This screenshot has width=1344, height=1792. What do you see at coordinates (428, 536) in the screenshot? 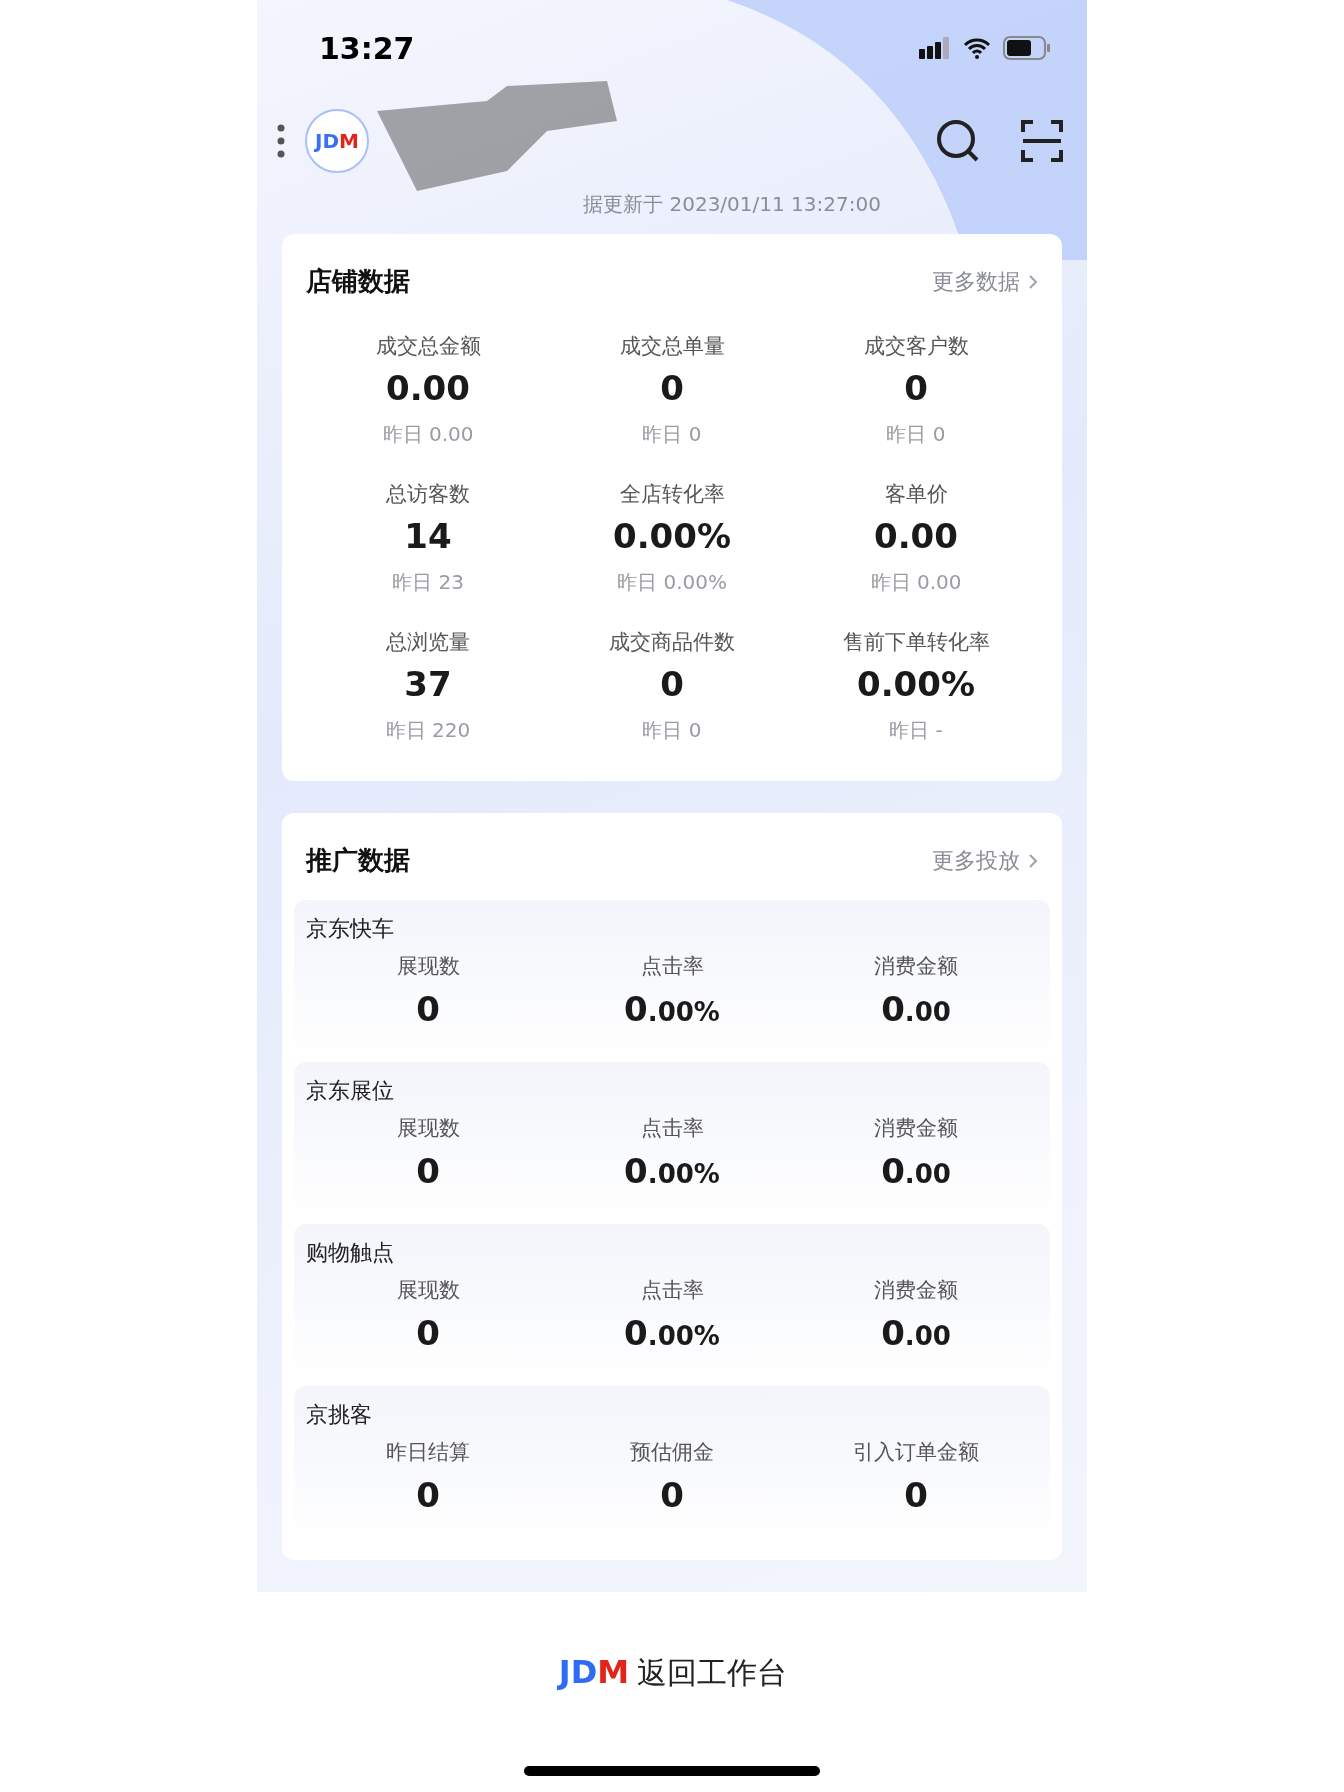
I see `metric-value: 14` at bounding box center [428, 536].